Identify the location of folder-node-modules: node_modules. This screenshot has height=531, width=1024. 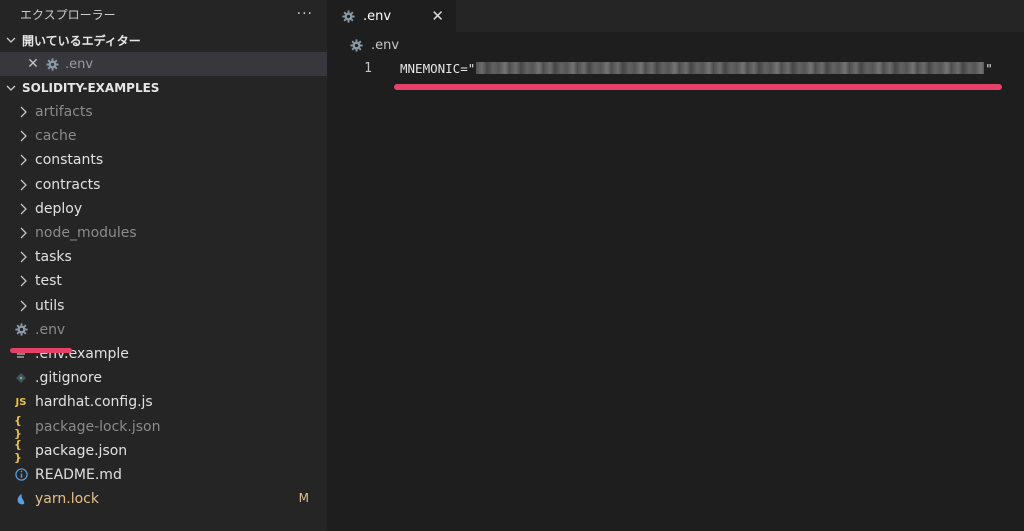
(163, 233).